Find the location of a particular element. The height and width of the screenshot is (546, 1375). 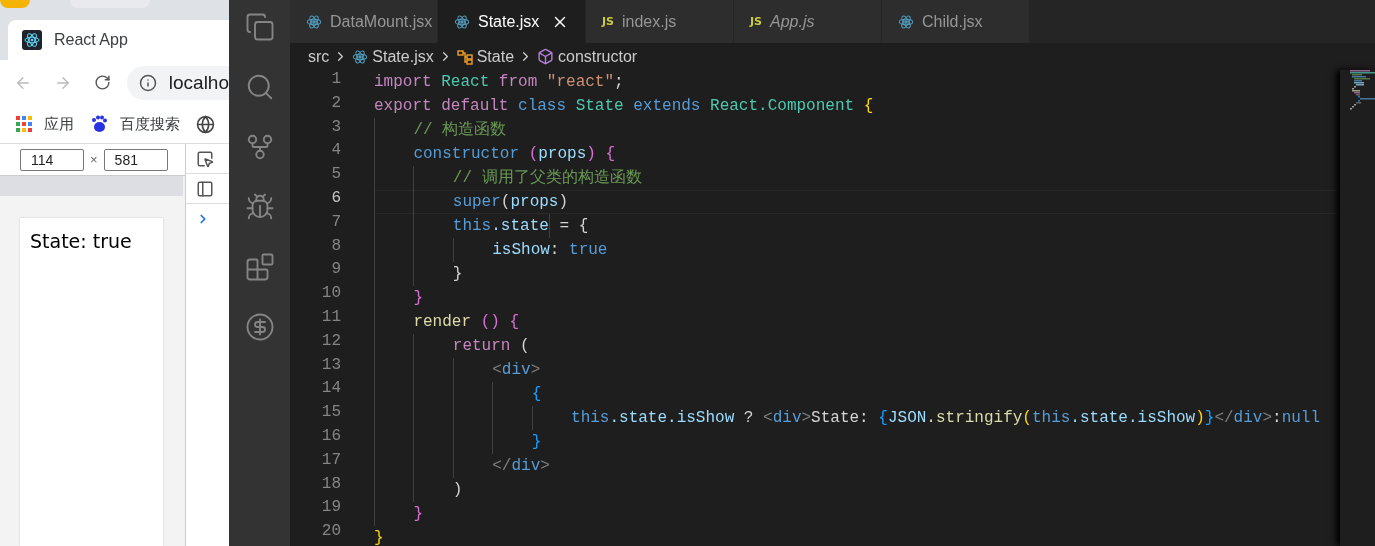

code-line: { is located at coordinates (857, 394).